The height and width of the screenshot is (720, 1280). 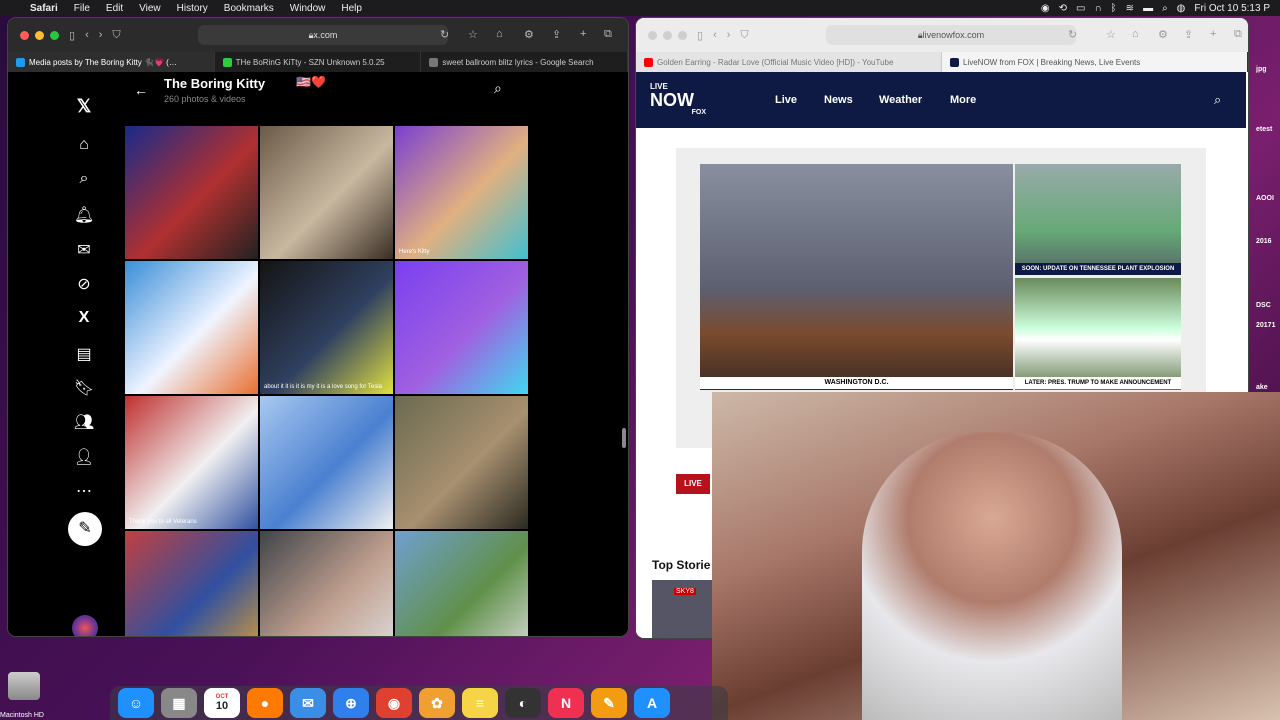 I want to click on close-button, so click(x=24, y=35).